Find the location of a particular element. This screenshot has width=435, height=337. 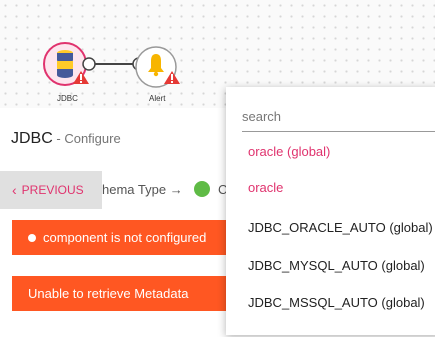

previous-button: ‹ PREVIOUS is located at coordinates (51, 190).